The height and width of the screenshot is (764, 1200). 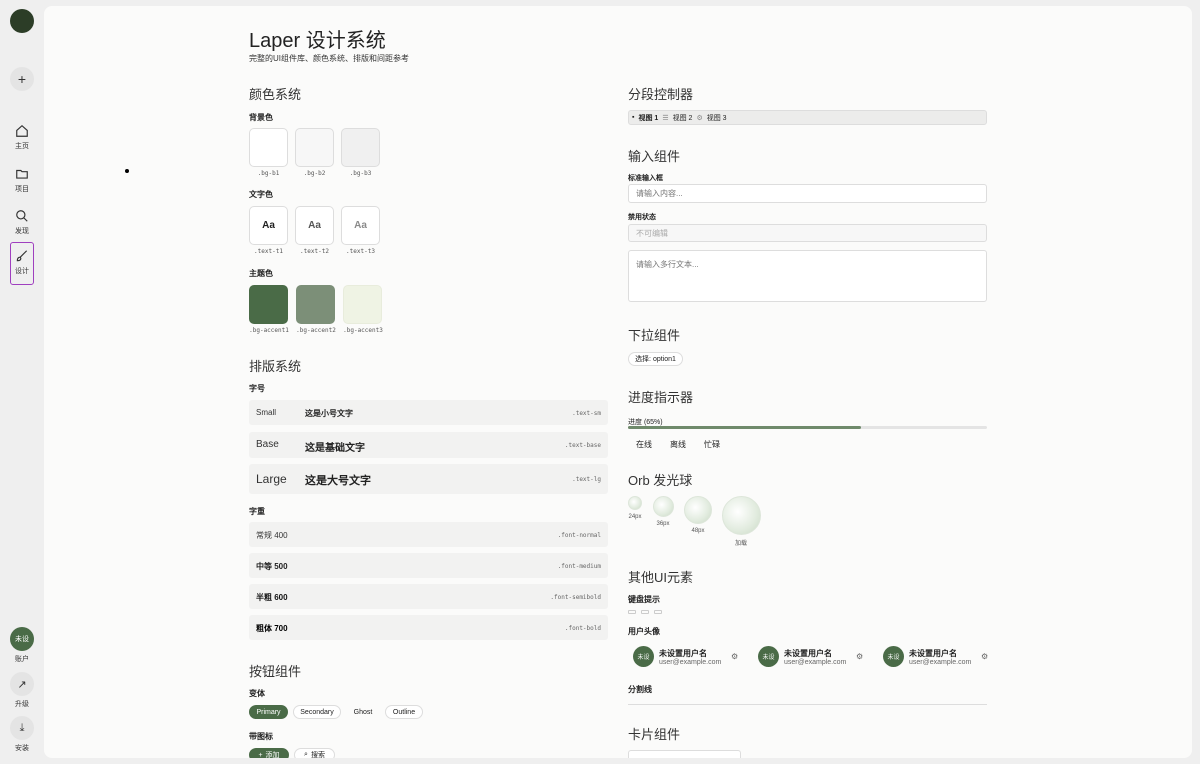 I want to click on weight-row-normal: 常规 400 .font-normal, so click(x=428, y=534).